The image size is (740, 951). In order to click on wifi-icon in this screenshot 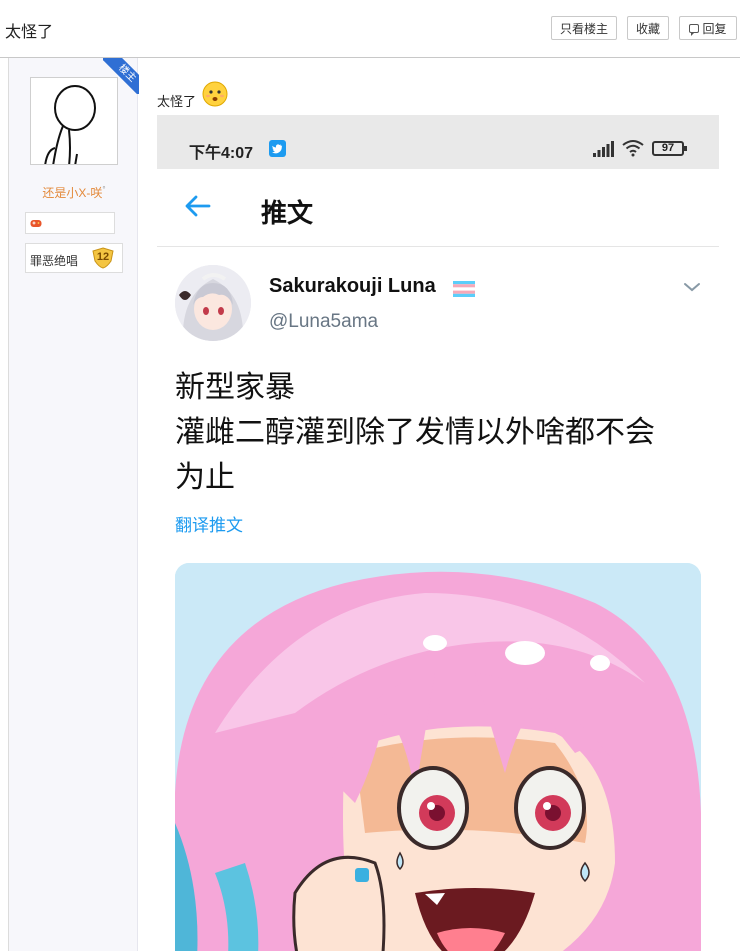, I will do `click(633, 148)`.